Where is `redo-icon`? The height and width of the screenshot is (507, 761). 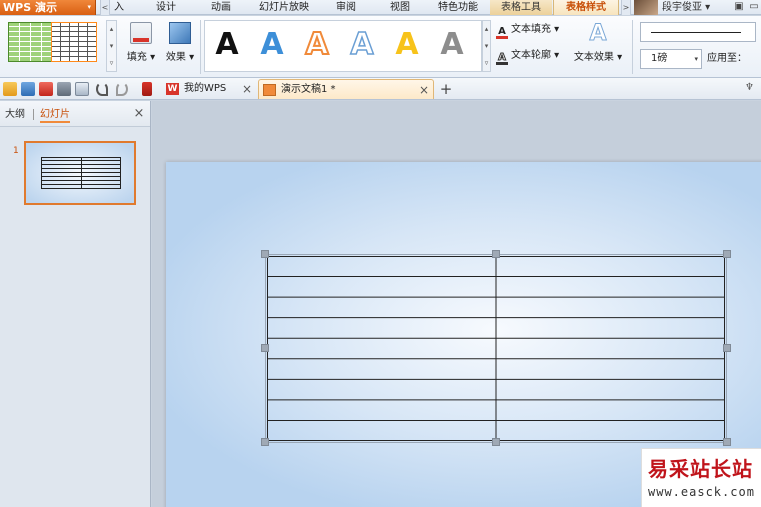 redo-icon is located at coordinates (122, 89).